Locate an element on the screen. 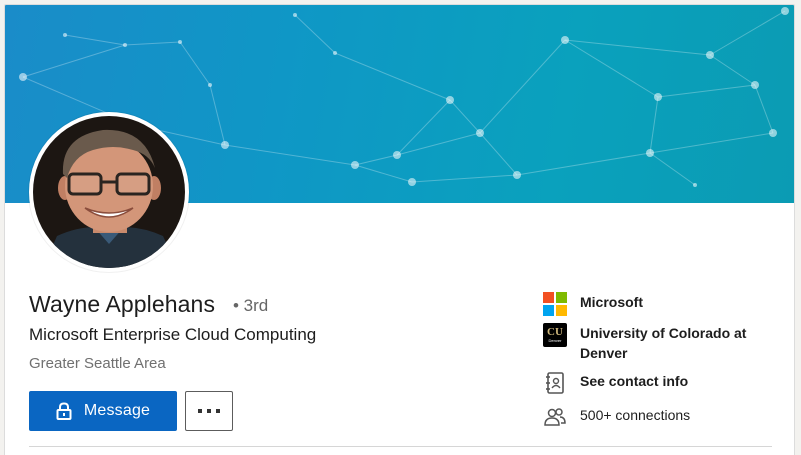 This screenshot has height=455, width=801. school-name: University of Colorado at Denver is located at coordinates (663, 343).